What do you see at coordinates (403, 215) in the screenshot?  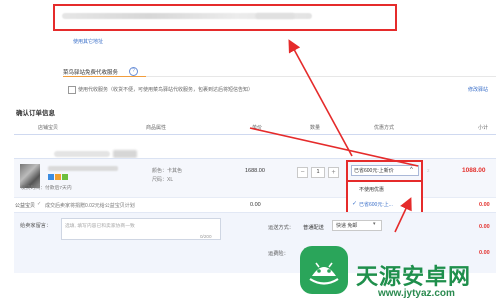 I see `arrow-to-dropdown` at bounding box center [403, 215].